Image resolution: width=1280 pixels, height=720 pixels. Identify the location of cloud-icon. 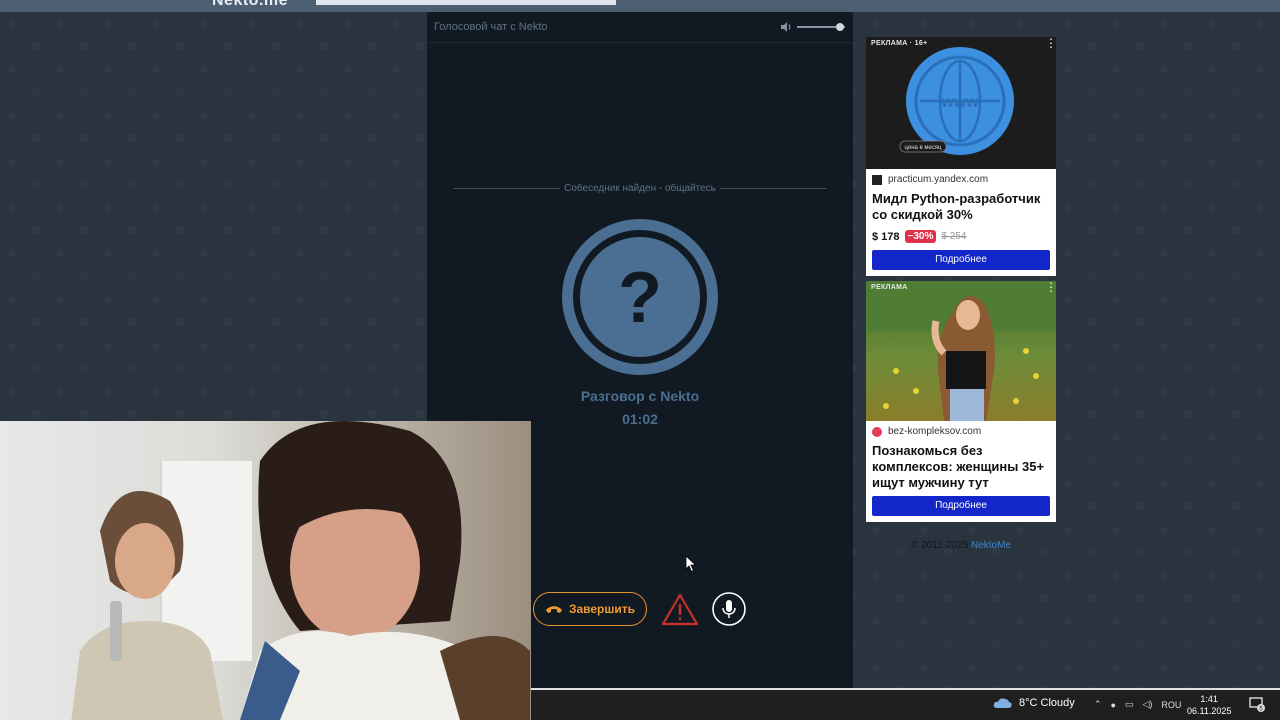
(1002, 703).